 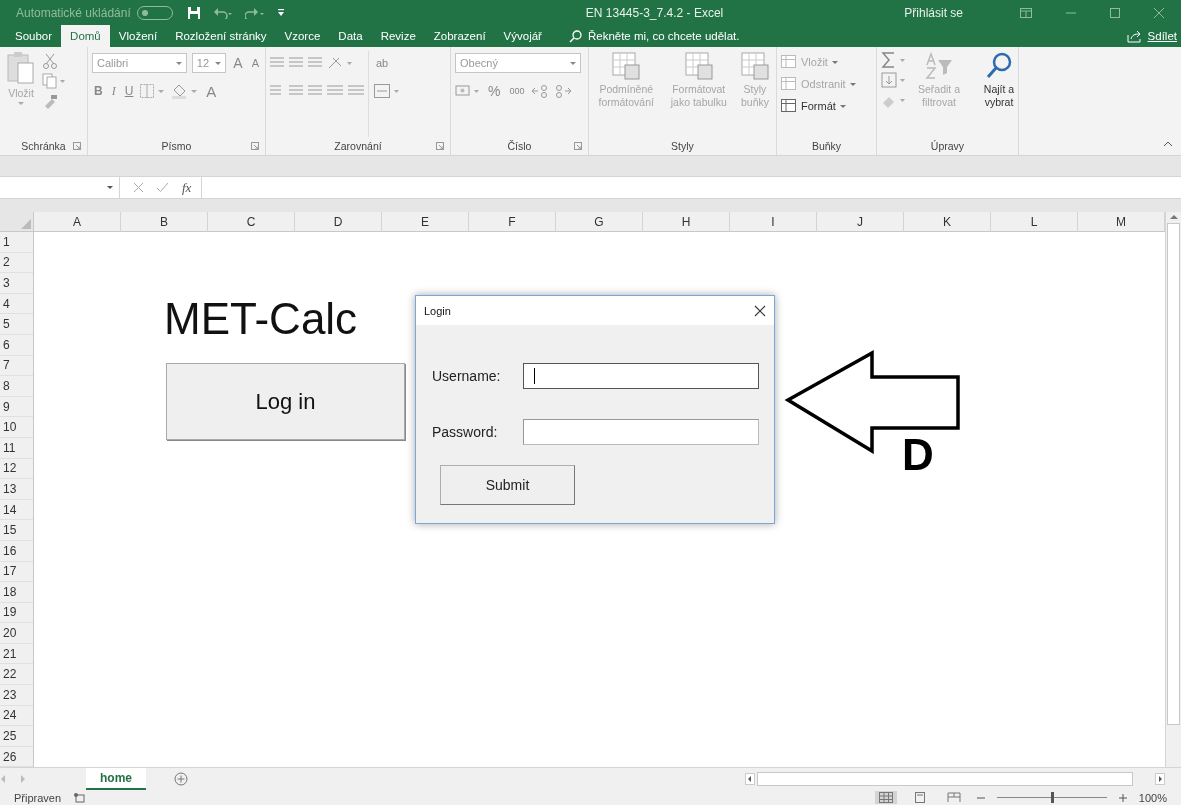 I want to click on fill-down-icon, so click(x=894, y=80).